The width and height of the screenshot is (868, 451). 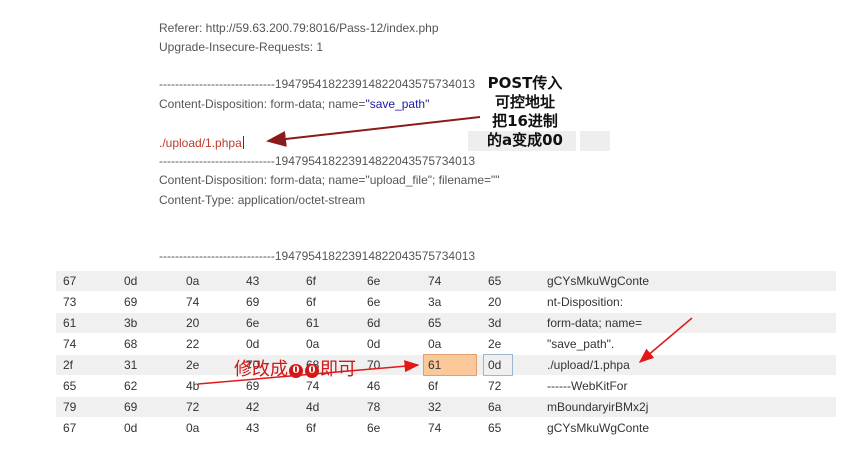 I want to click on arrow-to-ascii, so click(x=665, y=340).